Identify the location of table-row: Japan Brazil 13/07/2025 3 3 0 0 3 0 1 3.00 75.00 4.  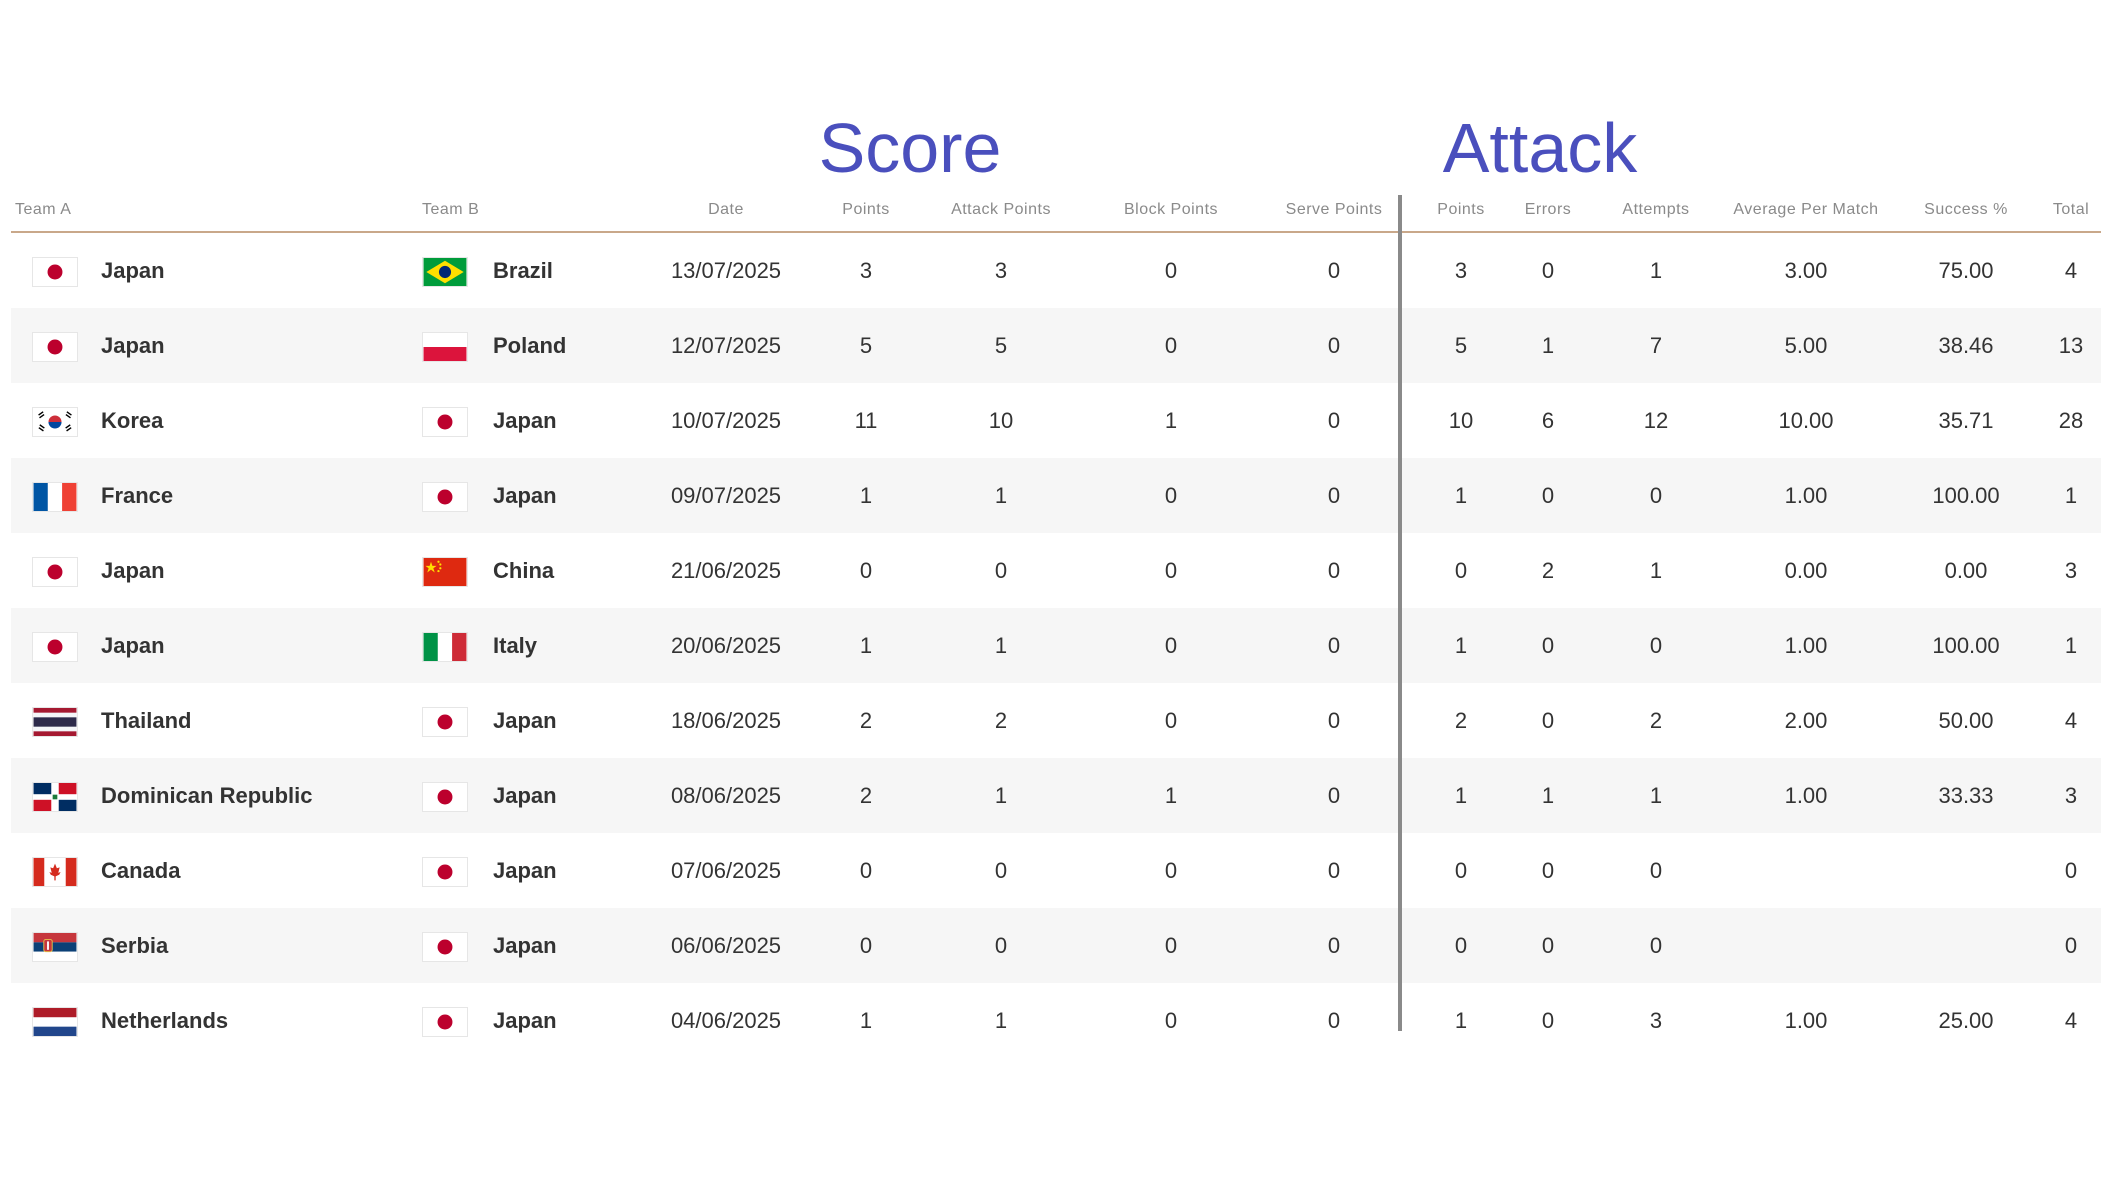
(1056, 270).